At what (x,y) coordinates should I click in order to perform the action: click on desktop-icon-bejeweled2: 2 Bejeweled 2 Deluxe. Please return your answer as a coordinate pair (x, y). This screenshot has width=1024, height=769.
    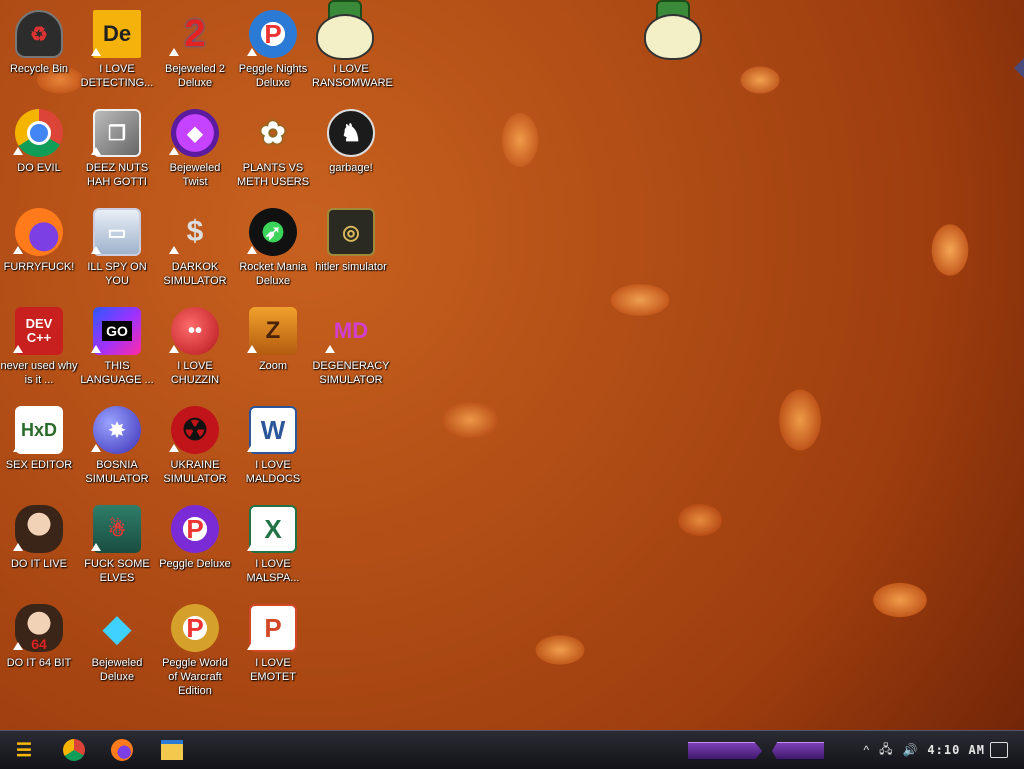
    Looking at the image, I should click on (195, 53).